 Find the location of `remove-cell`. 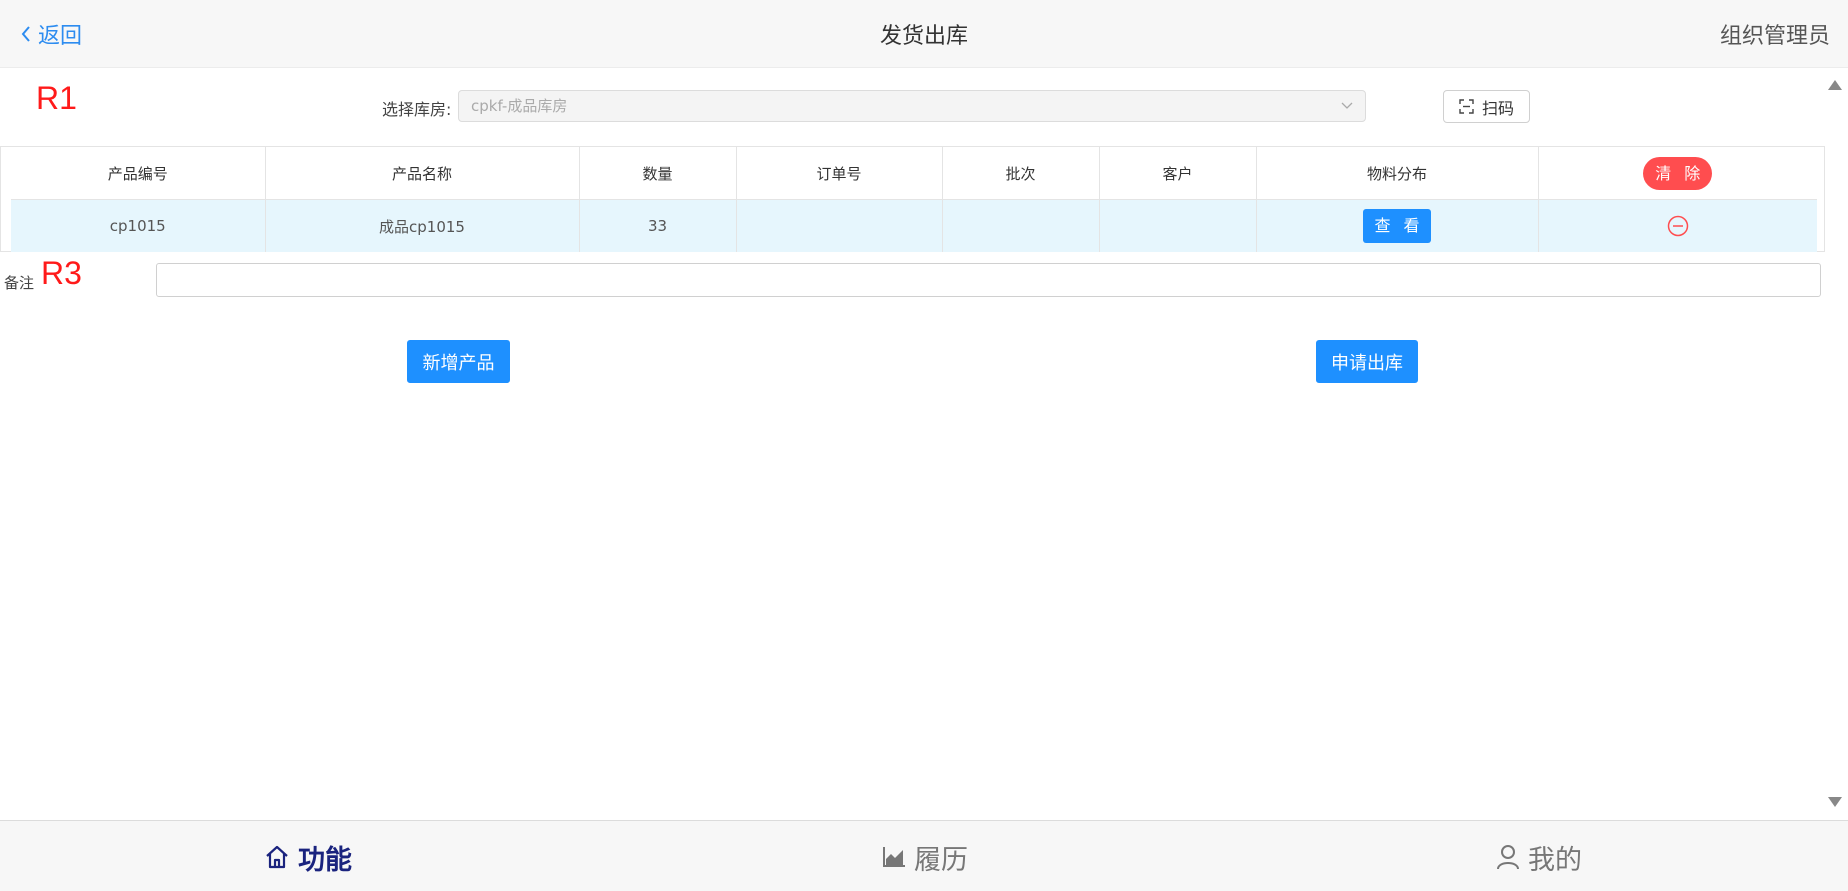

remove-cell is located at coordinates (1677, 225).